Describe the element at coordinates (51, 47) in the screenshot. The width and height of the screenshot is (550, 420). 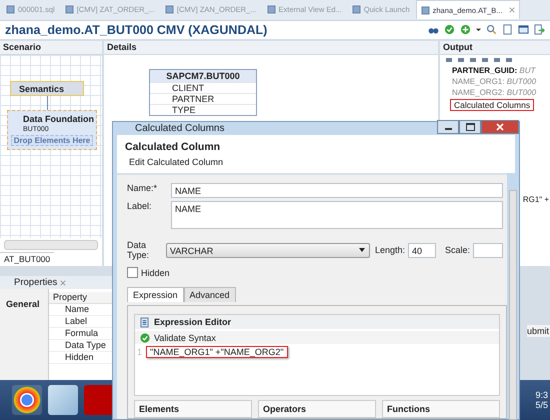
I see `panel-header: Scenario` at that location.